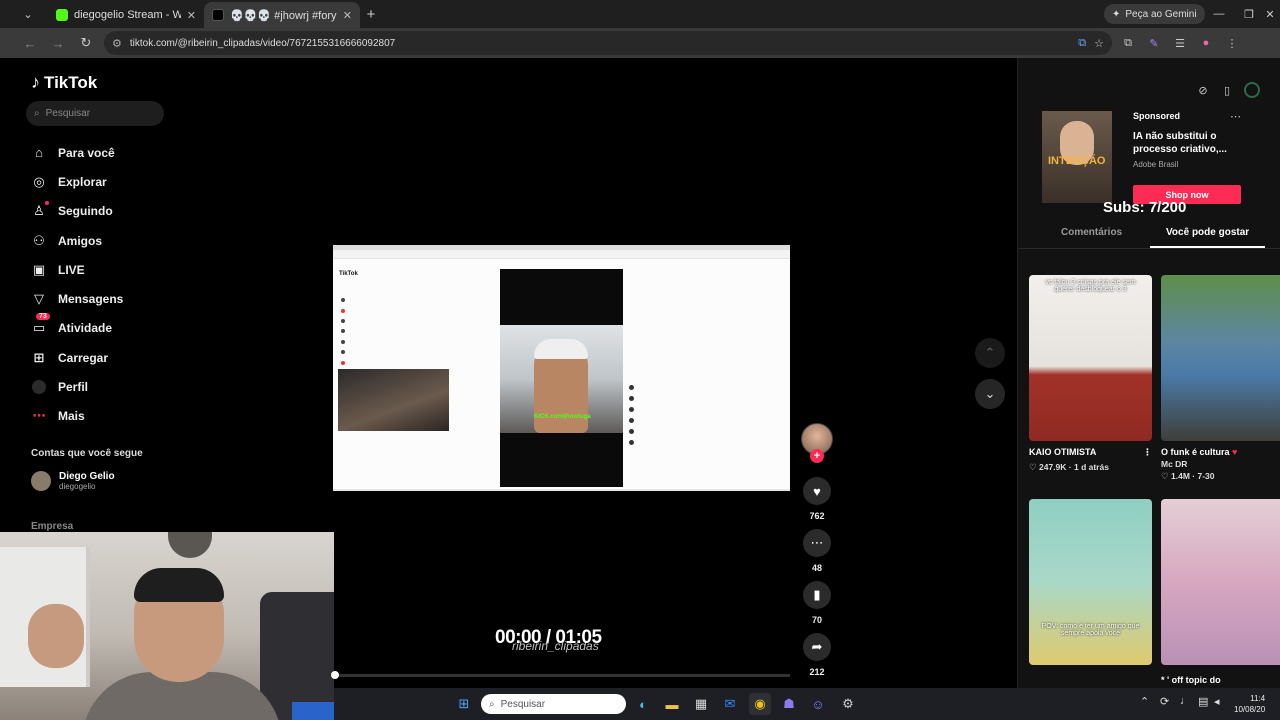 This screenshot has height=720, width=1280. Describe the element at coordinates (701, 704) in the screenshot. I see `store-icon: ▦` at that location.